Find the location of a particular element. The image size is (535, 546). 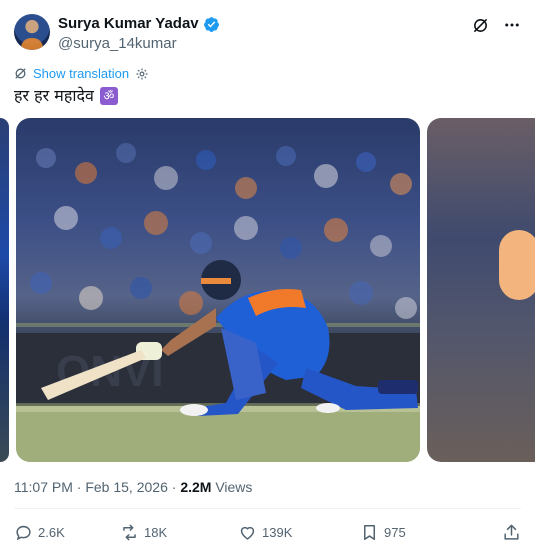

bookmark-icon is located at coordinates (369, 532).